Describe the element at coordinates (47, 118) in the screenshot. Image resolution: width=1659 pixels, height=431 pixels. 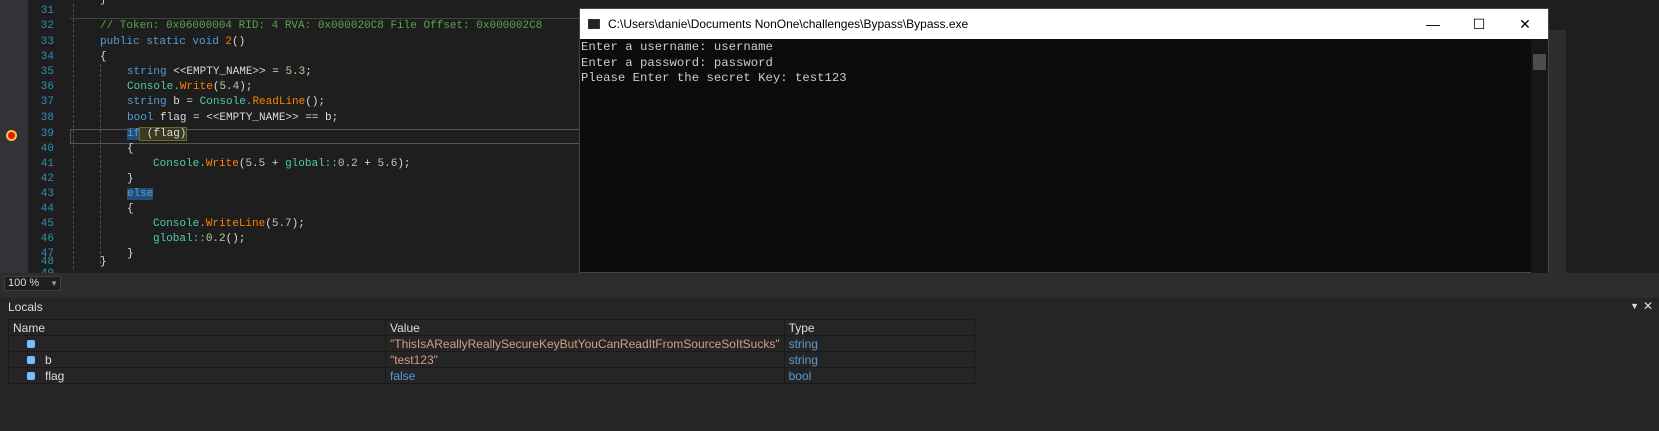
I see `line-number: 38` at that location.